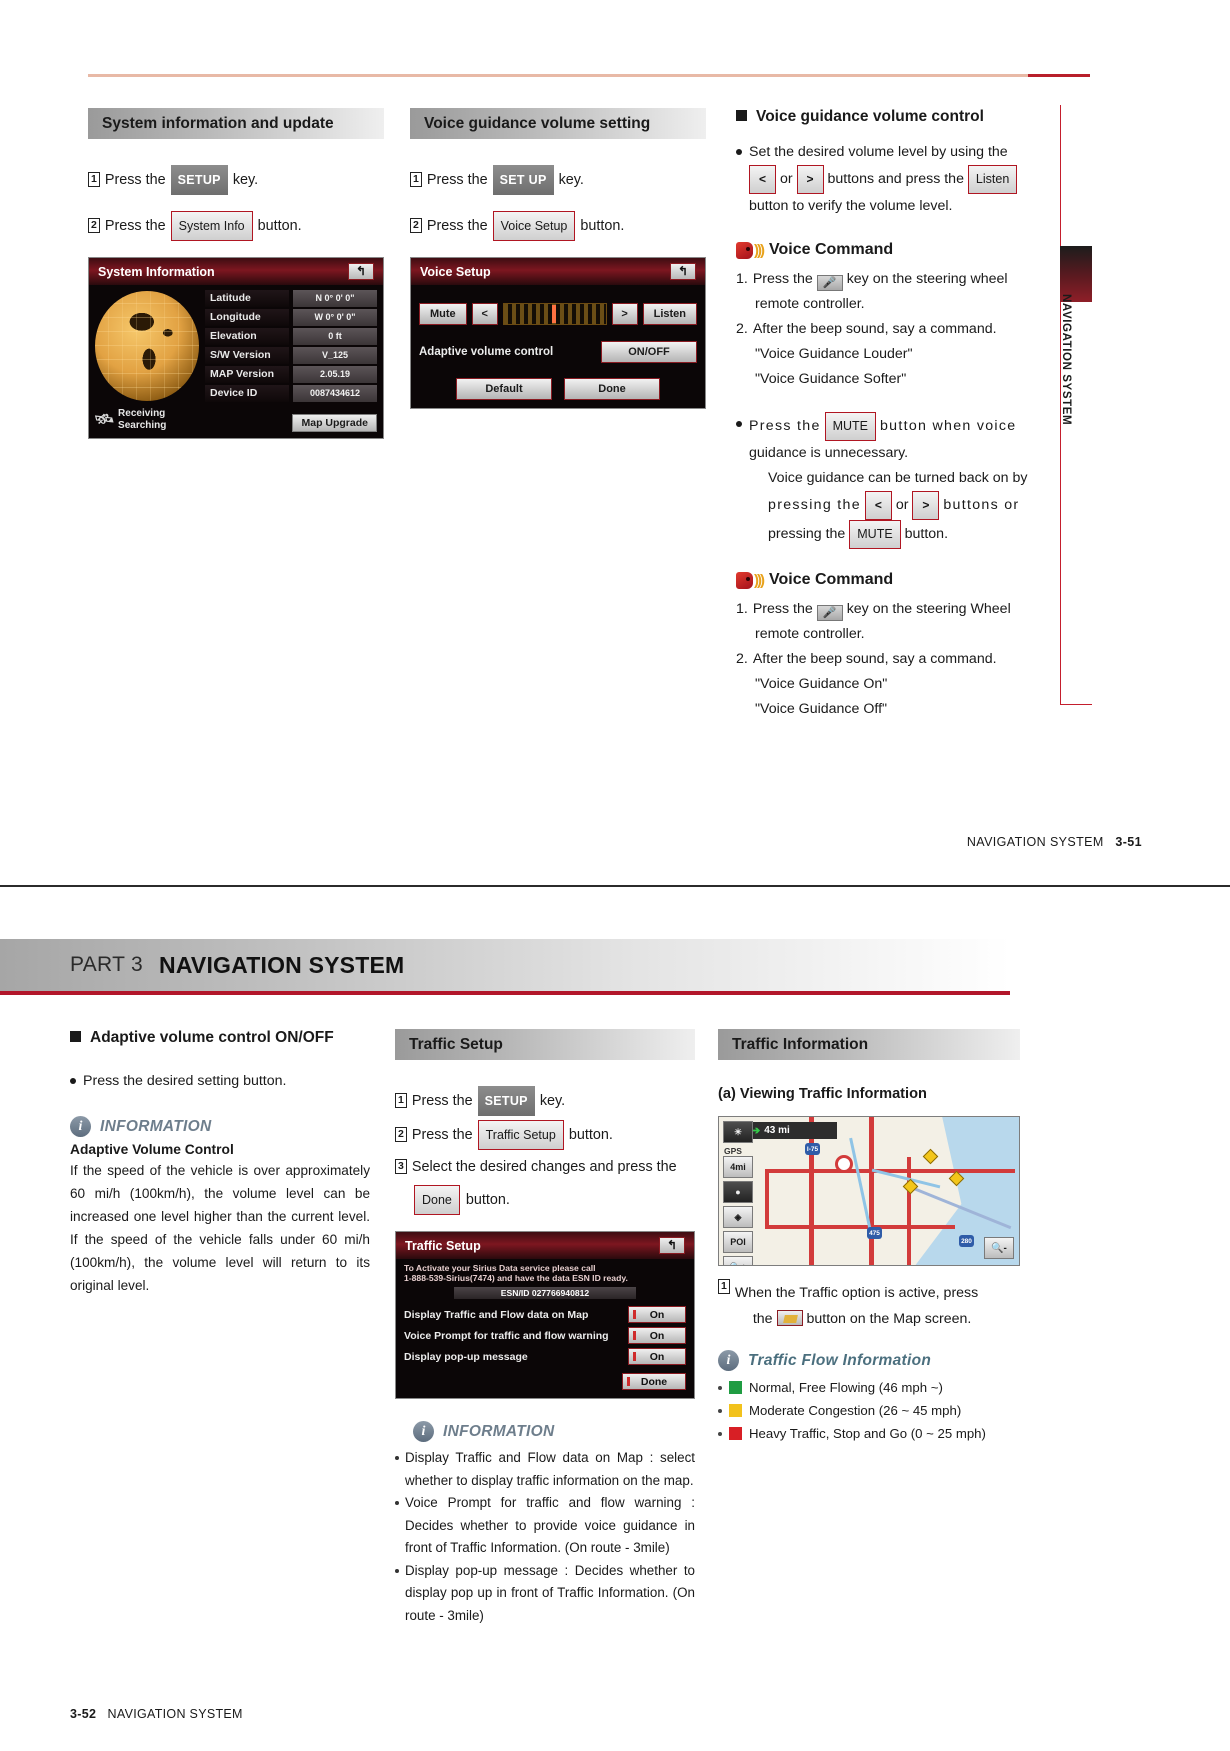 The height and width of the screenshot is (1751, 1230). What do you see at coordinates (791, 1130) in the screenshot?
I see `distance-banner: ➔ 43 mi` at bounding box center [791, 1130].